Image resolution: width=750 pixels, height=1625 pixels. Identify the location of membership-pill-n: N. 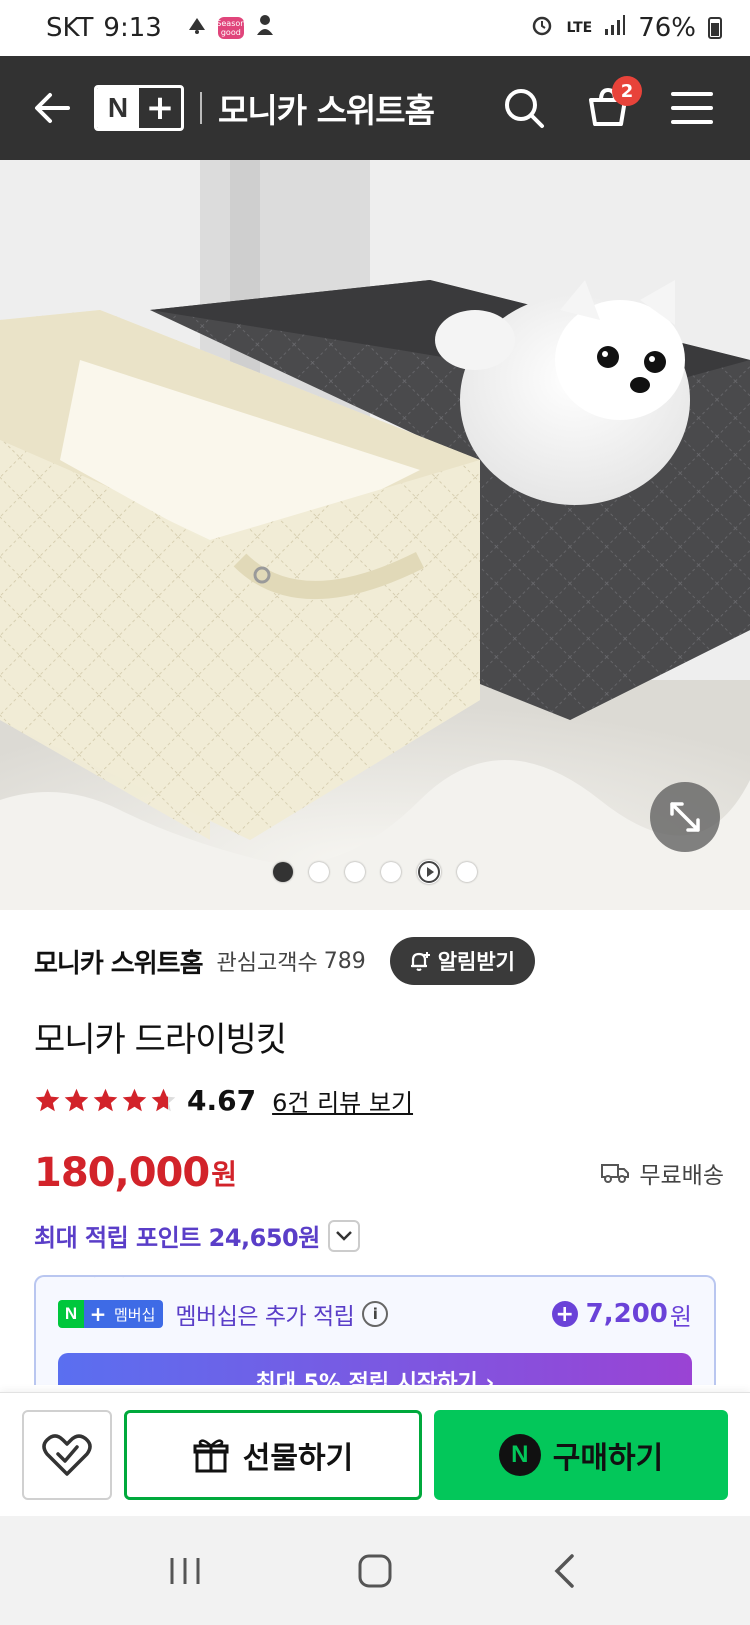
(71, 1314).